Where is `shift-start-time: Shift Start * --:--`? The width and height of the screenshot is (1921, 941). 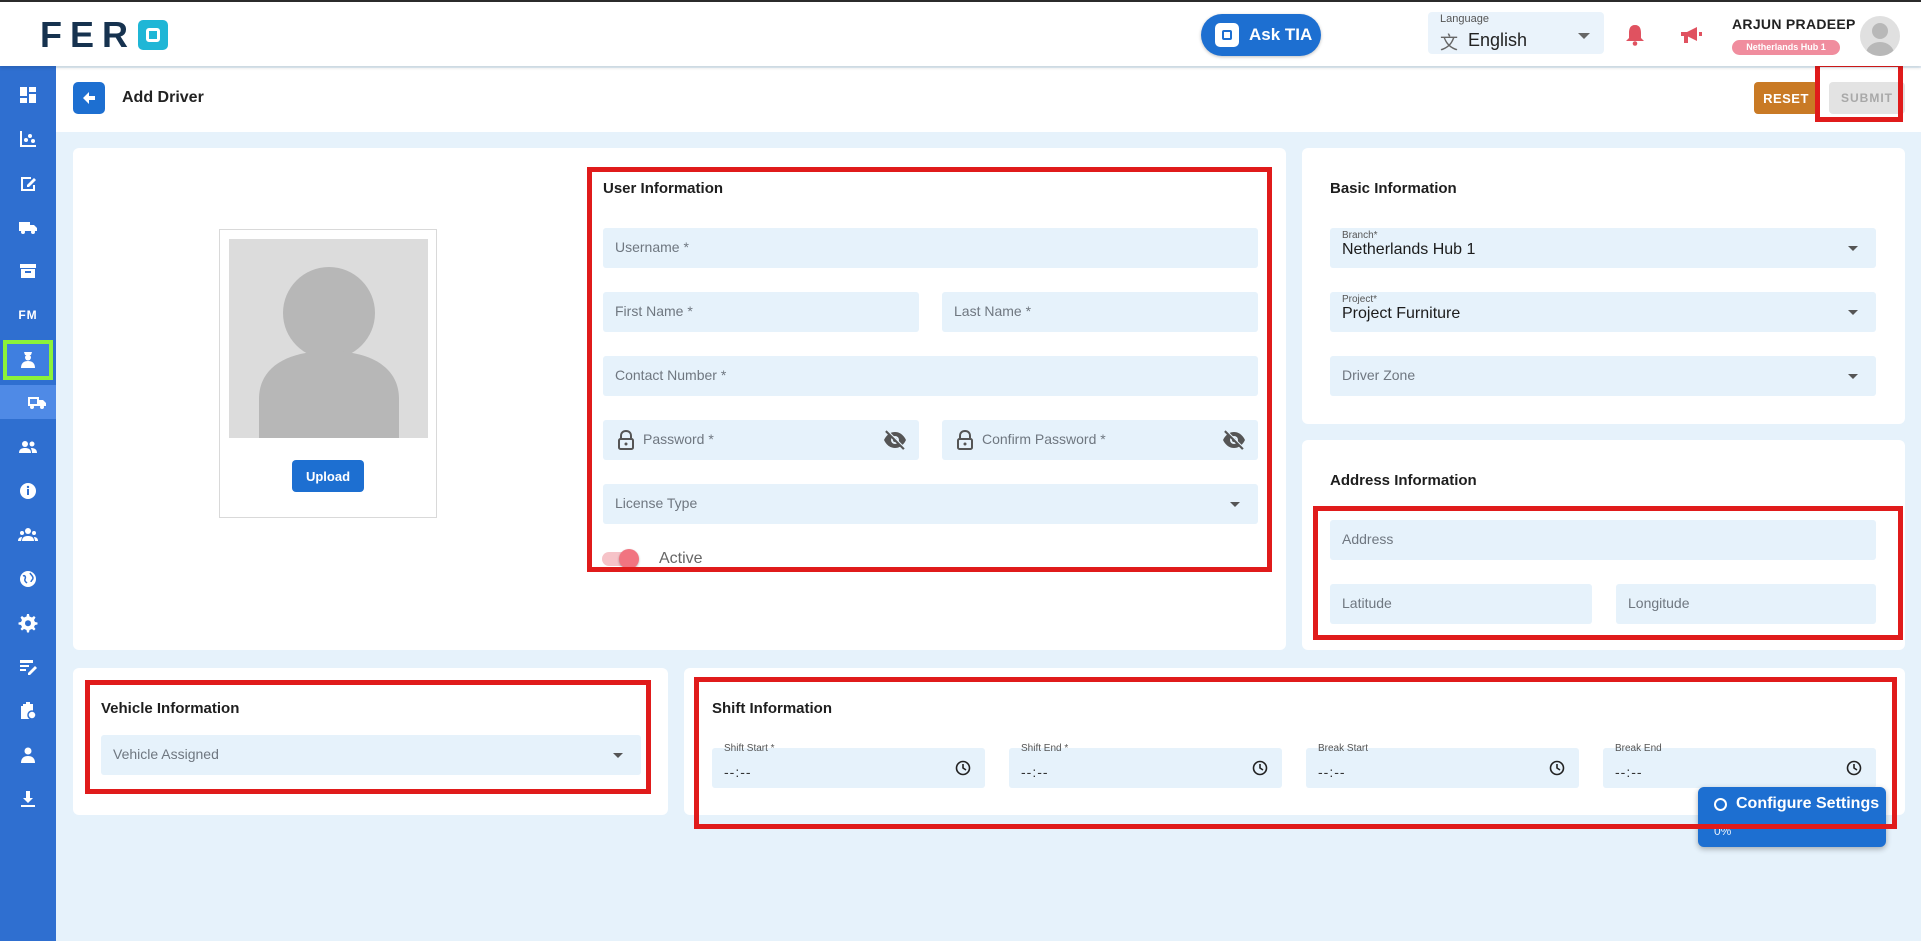
shift-start-time: Shift Start * --:-- is located at coordinates (848, 765).